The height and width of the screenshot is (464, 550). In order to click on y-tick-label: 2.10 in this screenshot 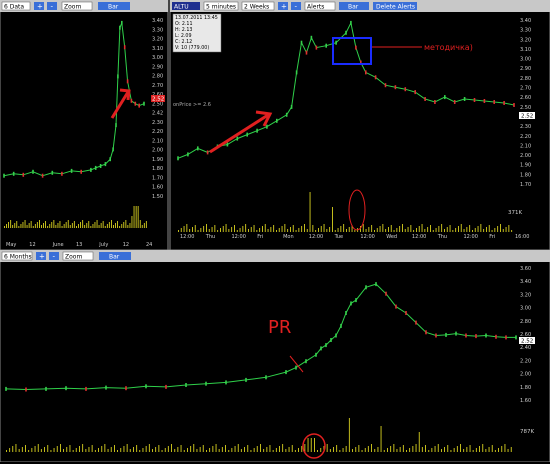, I will do `click(525, 146)`.